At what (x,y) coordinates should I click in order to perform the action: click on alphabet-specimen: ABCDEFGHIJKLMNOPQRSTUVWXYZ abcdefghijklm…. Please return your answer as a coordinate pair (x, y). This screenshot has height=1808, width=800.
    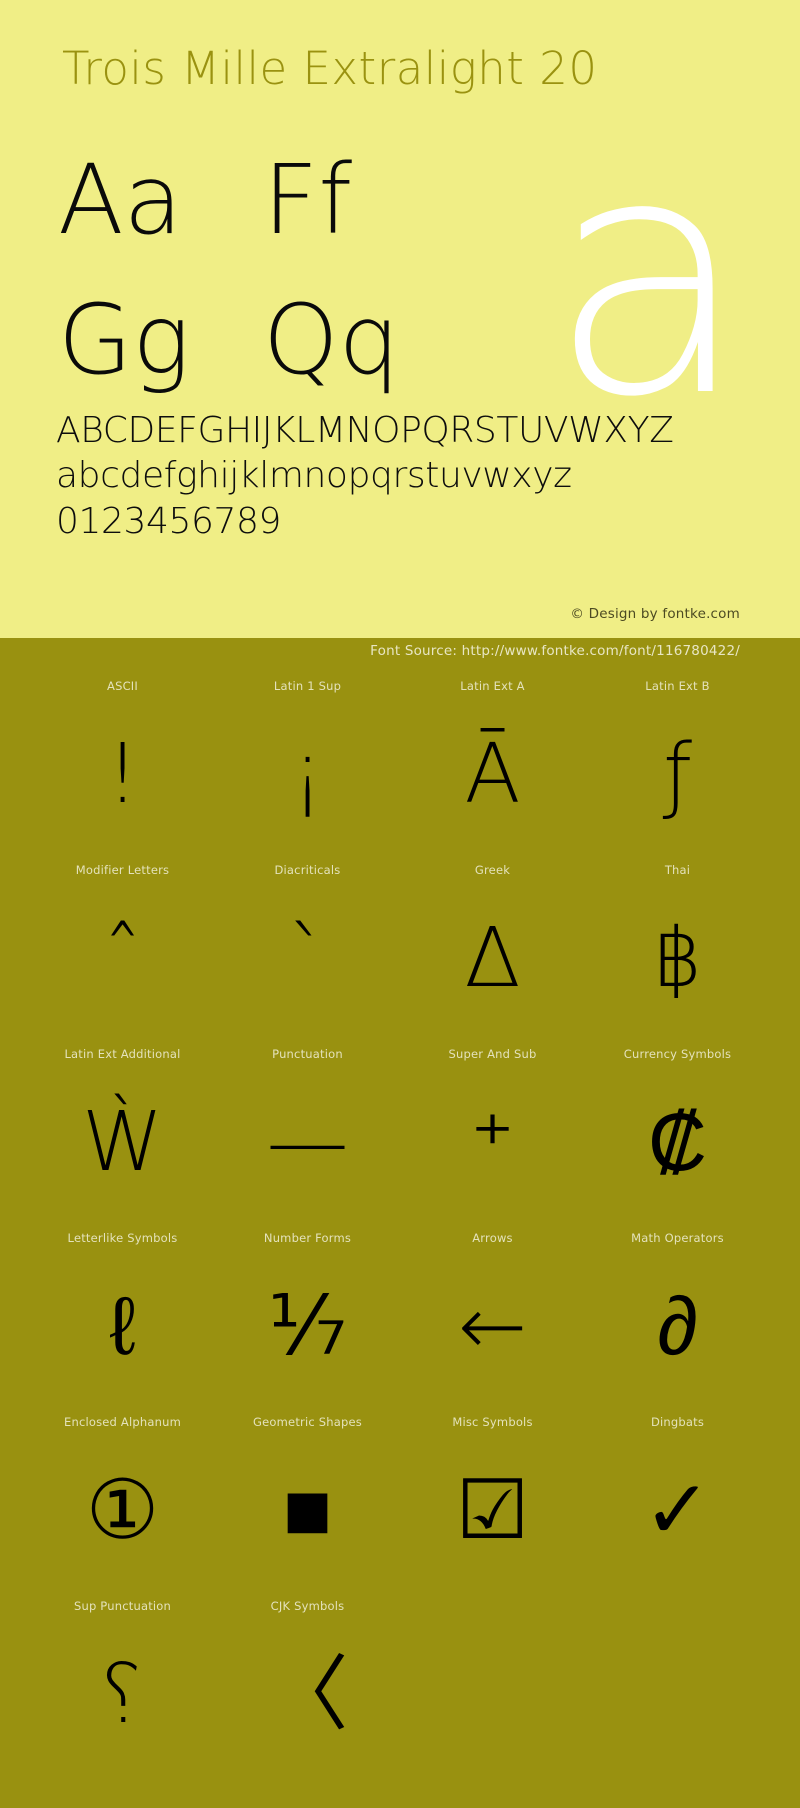
    Looking at the image, I should click on (406, 476).